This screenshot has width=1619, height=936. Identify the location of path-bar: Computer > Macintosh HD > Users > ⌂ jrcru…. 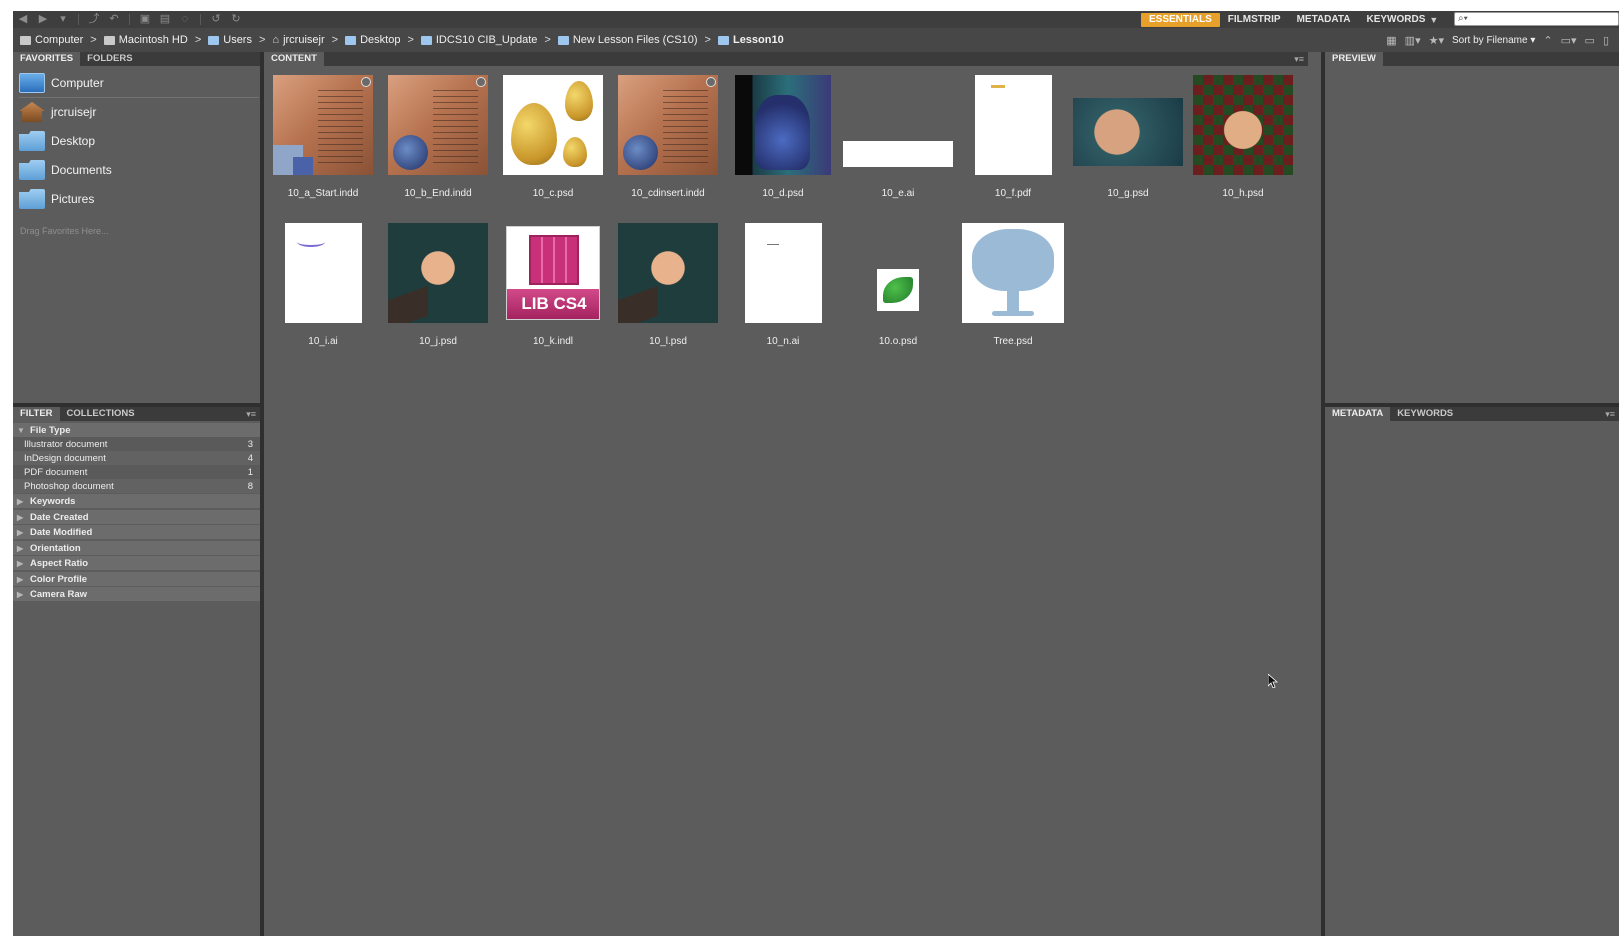
(816, 40).